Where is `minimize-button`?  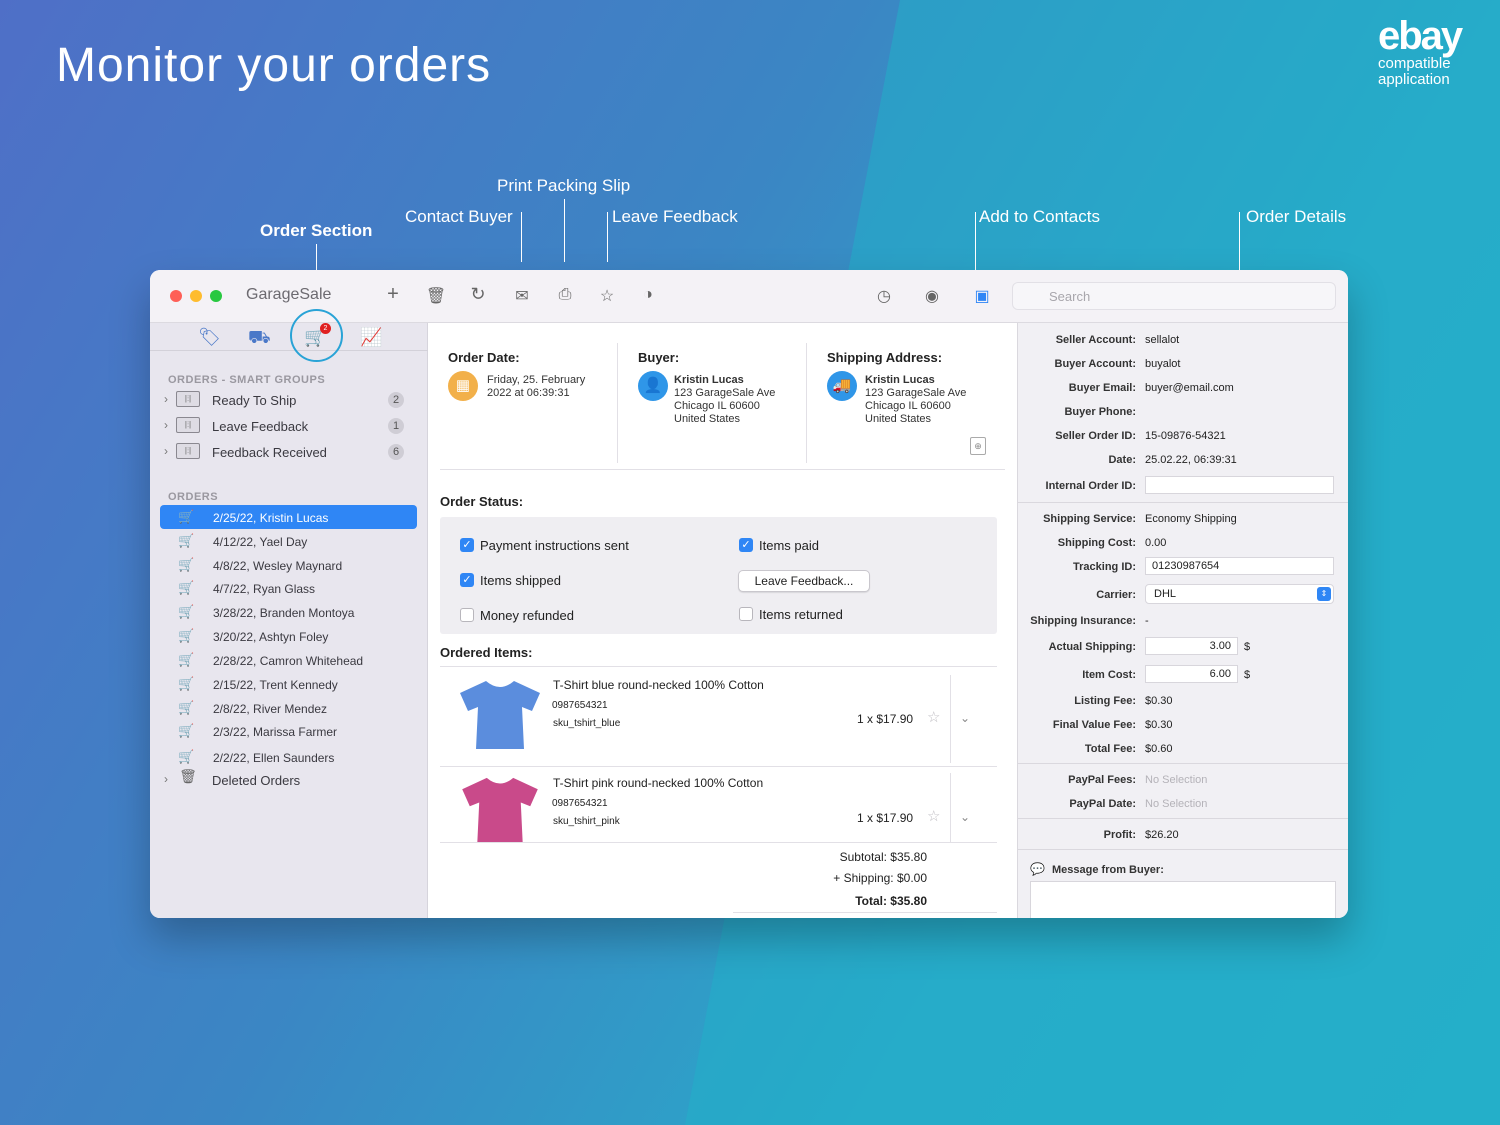
minimize-button is located at coordinates (196, 296).